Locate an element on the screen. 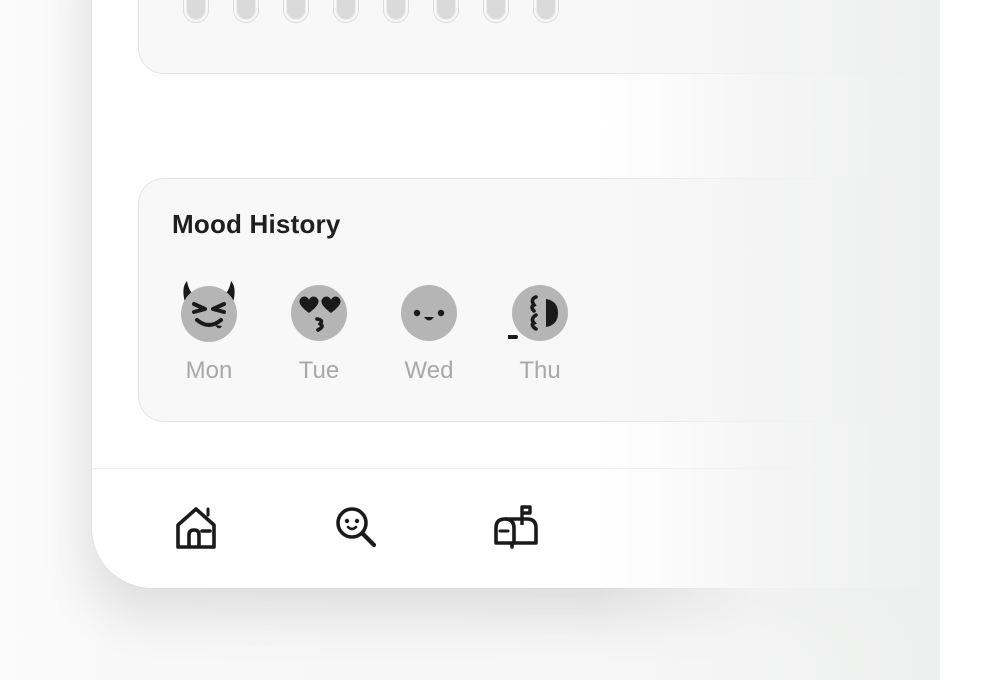 The width and height of the screenshot is (1000, 680). face-blowing-kiss-icon is located at coordinates (319, 311).